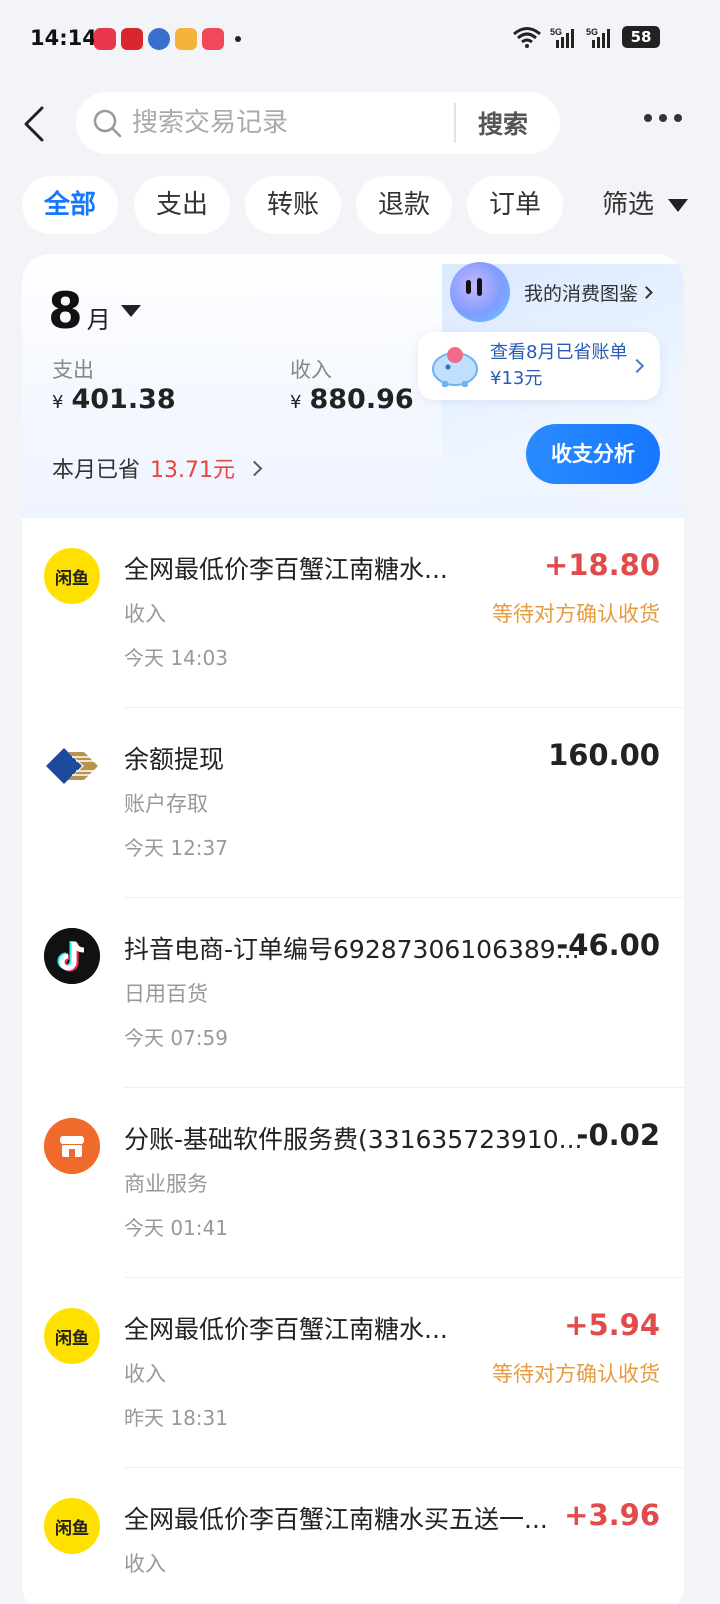 This screenshot has height=1604, width=720. I want to click on transaction-amount: -0.02, so click(618, 1135).